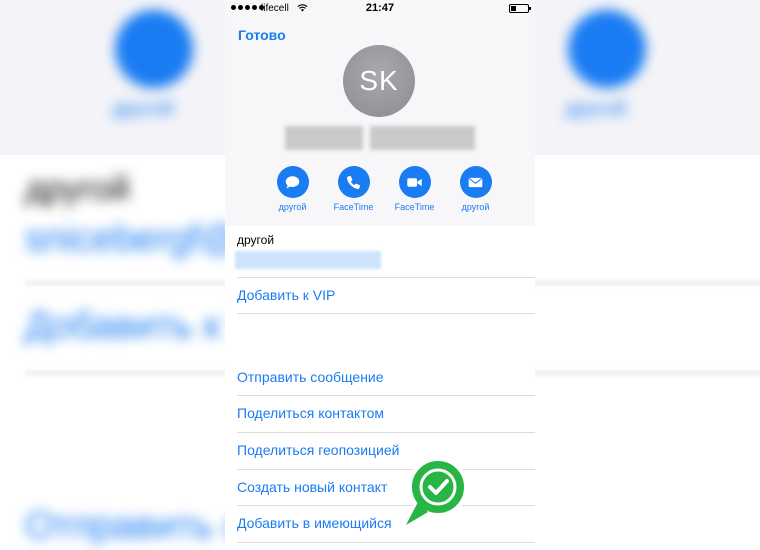 The image size is (760, 550). What do you see at coordinates (318, 450) in the screenshot?
I see `share-location-button: Поделиться геопозицией` at bounding box center [318, 450].